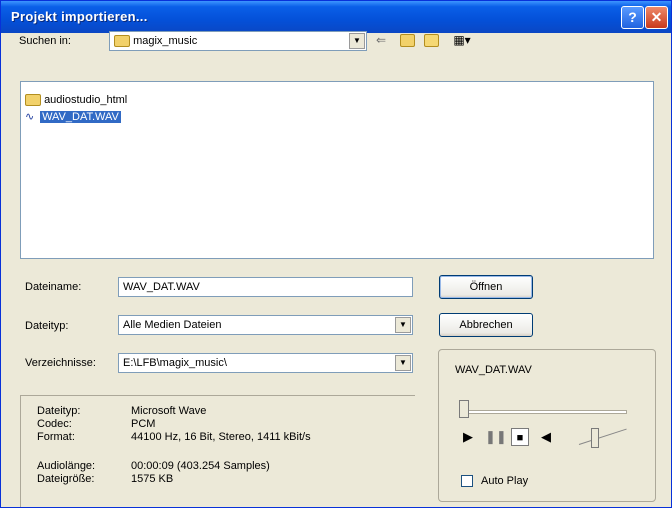 This screenshot has width=672, height=508. Describe the element at coordinates (66, 466) in the screenshot. I see `info-length-label: Audiolänge:` at that location.